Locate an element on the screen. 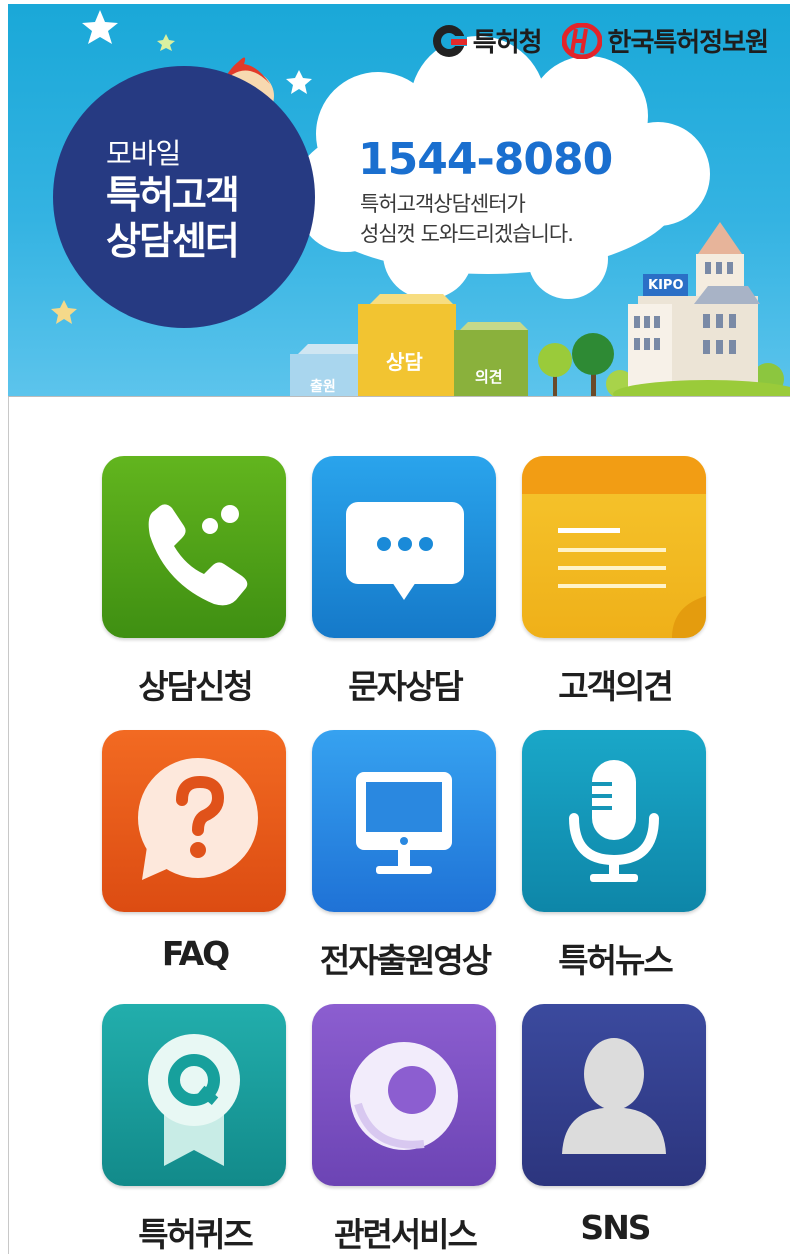 This screenshot has height=1256, width=790. badge-subtitle: 모바일 is located at coordinates (143, 153).